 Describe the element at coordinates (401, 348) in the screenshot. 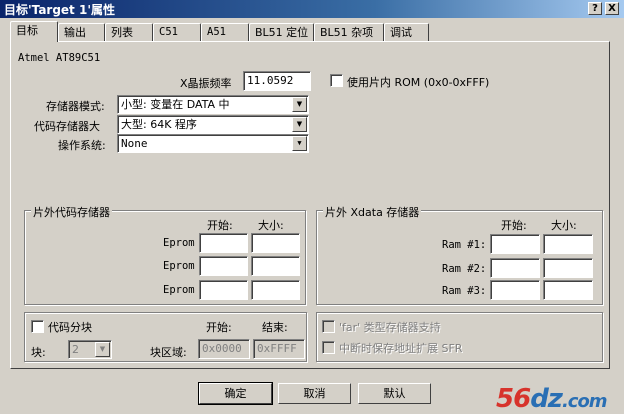

I see `save-address-label: 中断时保存地址扩展 SFR` at that location.